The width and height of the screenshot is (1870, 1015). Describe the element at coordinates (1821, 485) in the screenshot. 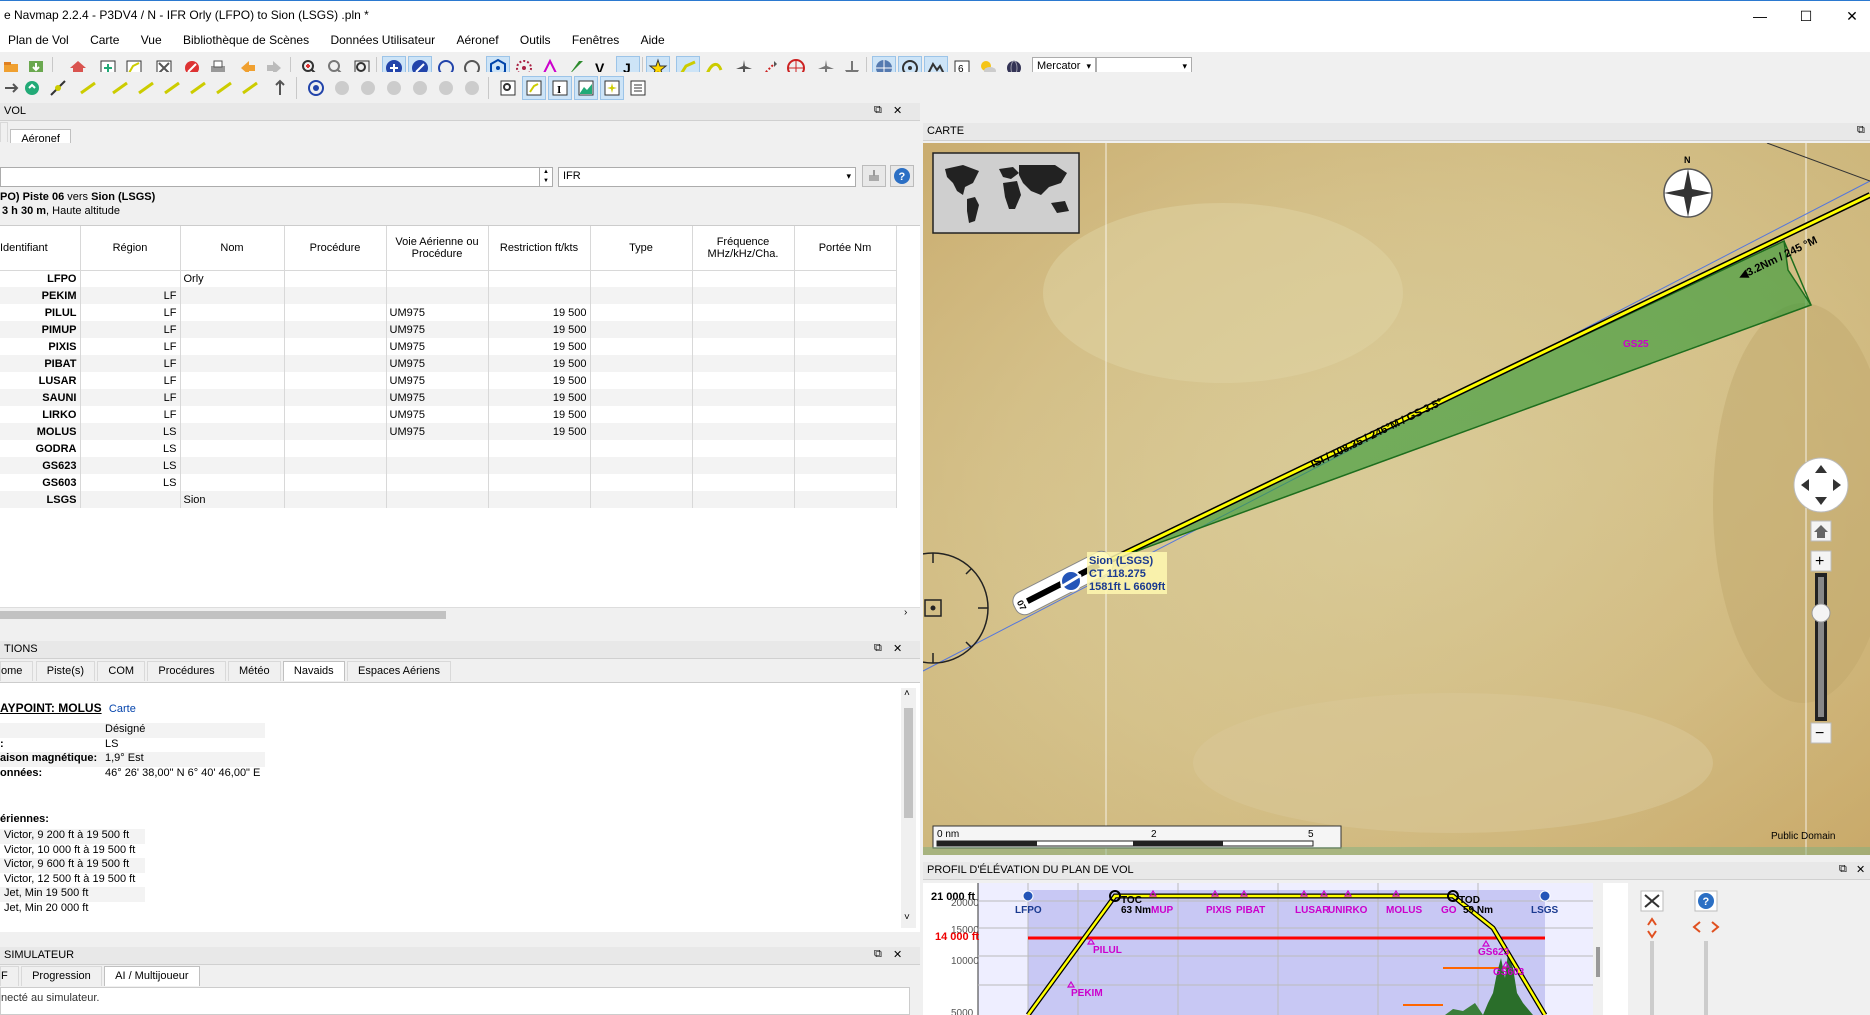

I see `pan-control` at that location.